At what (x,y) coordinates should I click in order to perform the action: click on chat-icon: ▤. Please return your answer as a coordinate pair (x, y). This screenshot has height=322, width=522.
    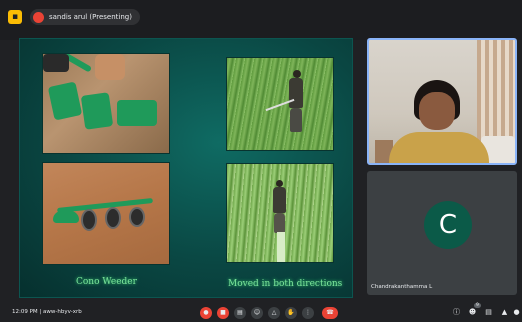
    Looking at the image, I should click on (488, 312).